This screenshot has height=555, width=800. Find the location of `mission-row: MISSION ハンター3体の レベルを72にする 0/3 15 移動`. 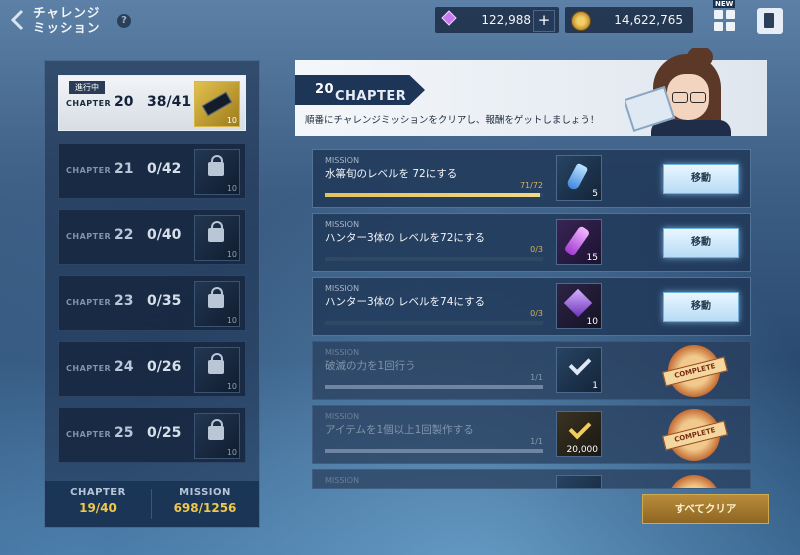

mission-row: MISSION ハンター3体の レベルを72にする 0/3 15 移動 is located at coordinates (531, 242).